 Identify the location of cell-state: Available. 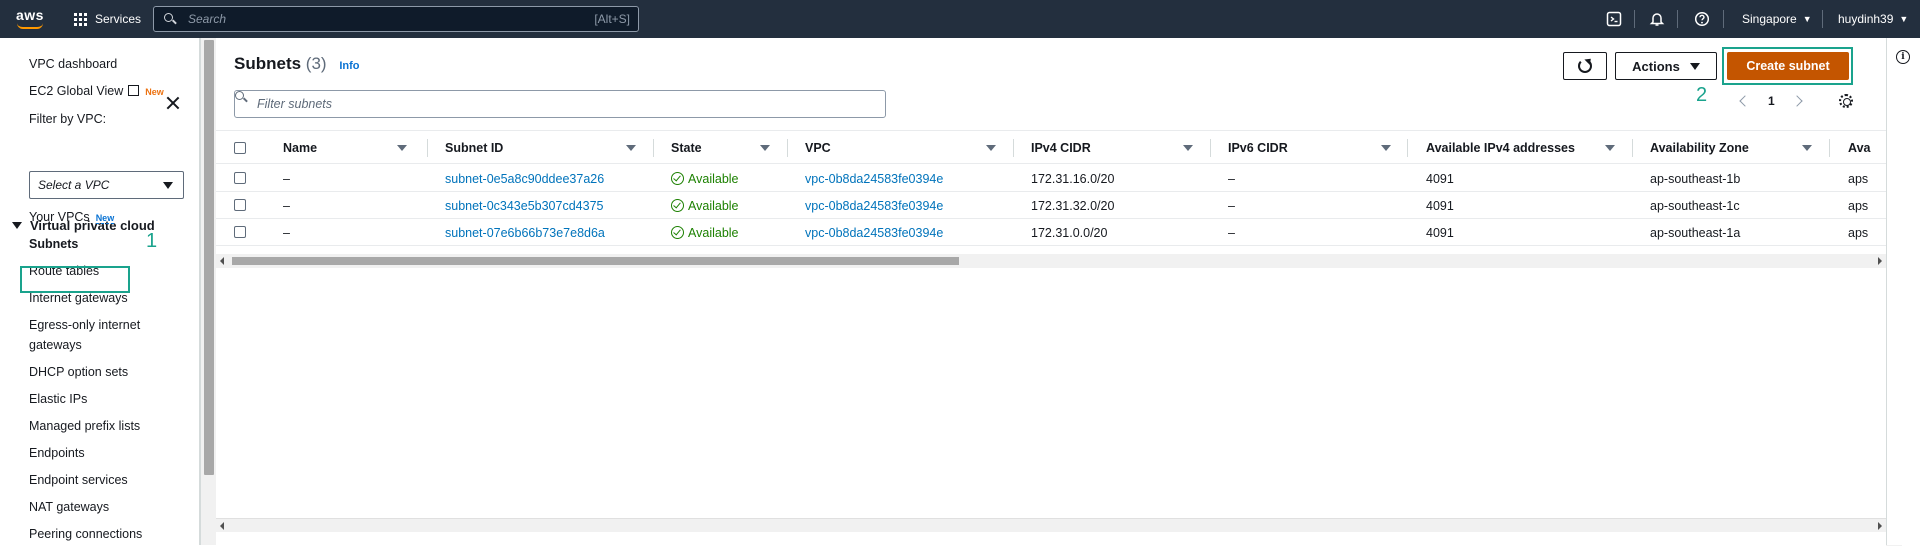
(705, 178).